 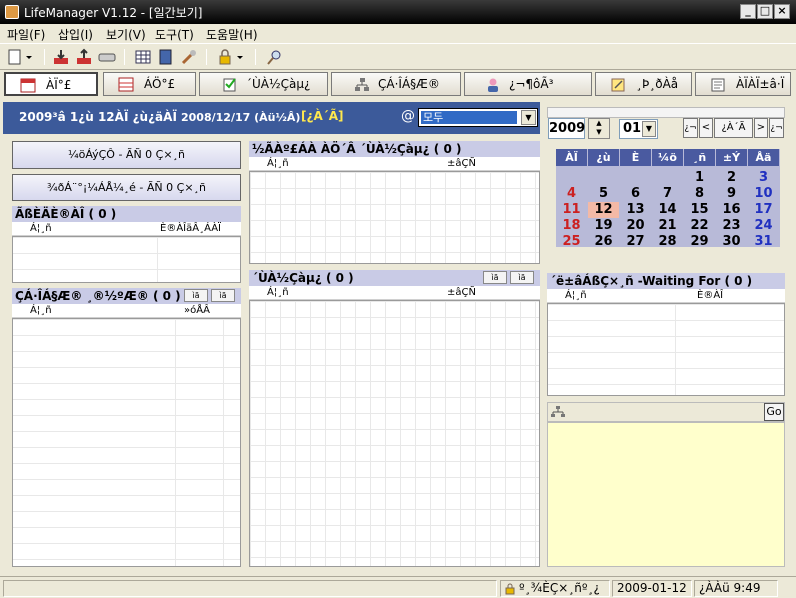 I want to click on next-month-button: >, so click(x=761, y=128).